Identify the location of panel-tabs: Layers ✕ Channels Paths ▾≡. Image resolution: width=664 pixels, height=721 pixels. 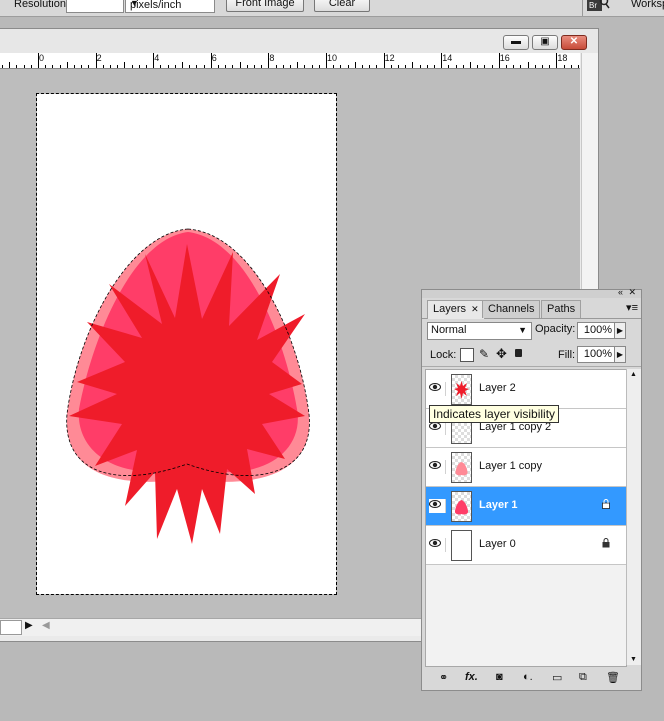
(531, 308).